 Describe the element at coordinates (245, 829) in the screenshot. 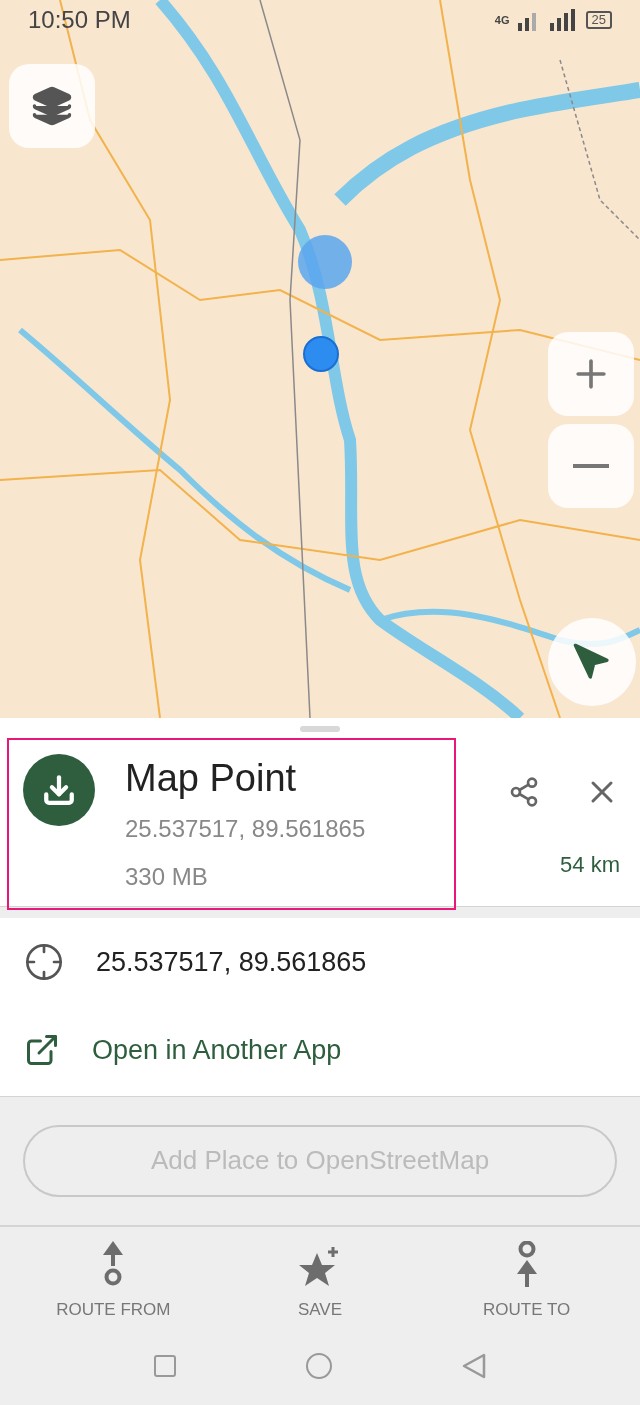

I see `point-coordinates: 25.537517, 89.561865` at that location.